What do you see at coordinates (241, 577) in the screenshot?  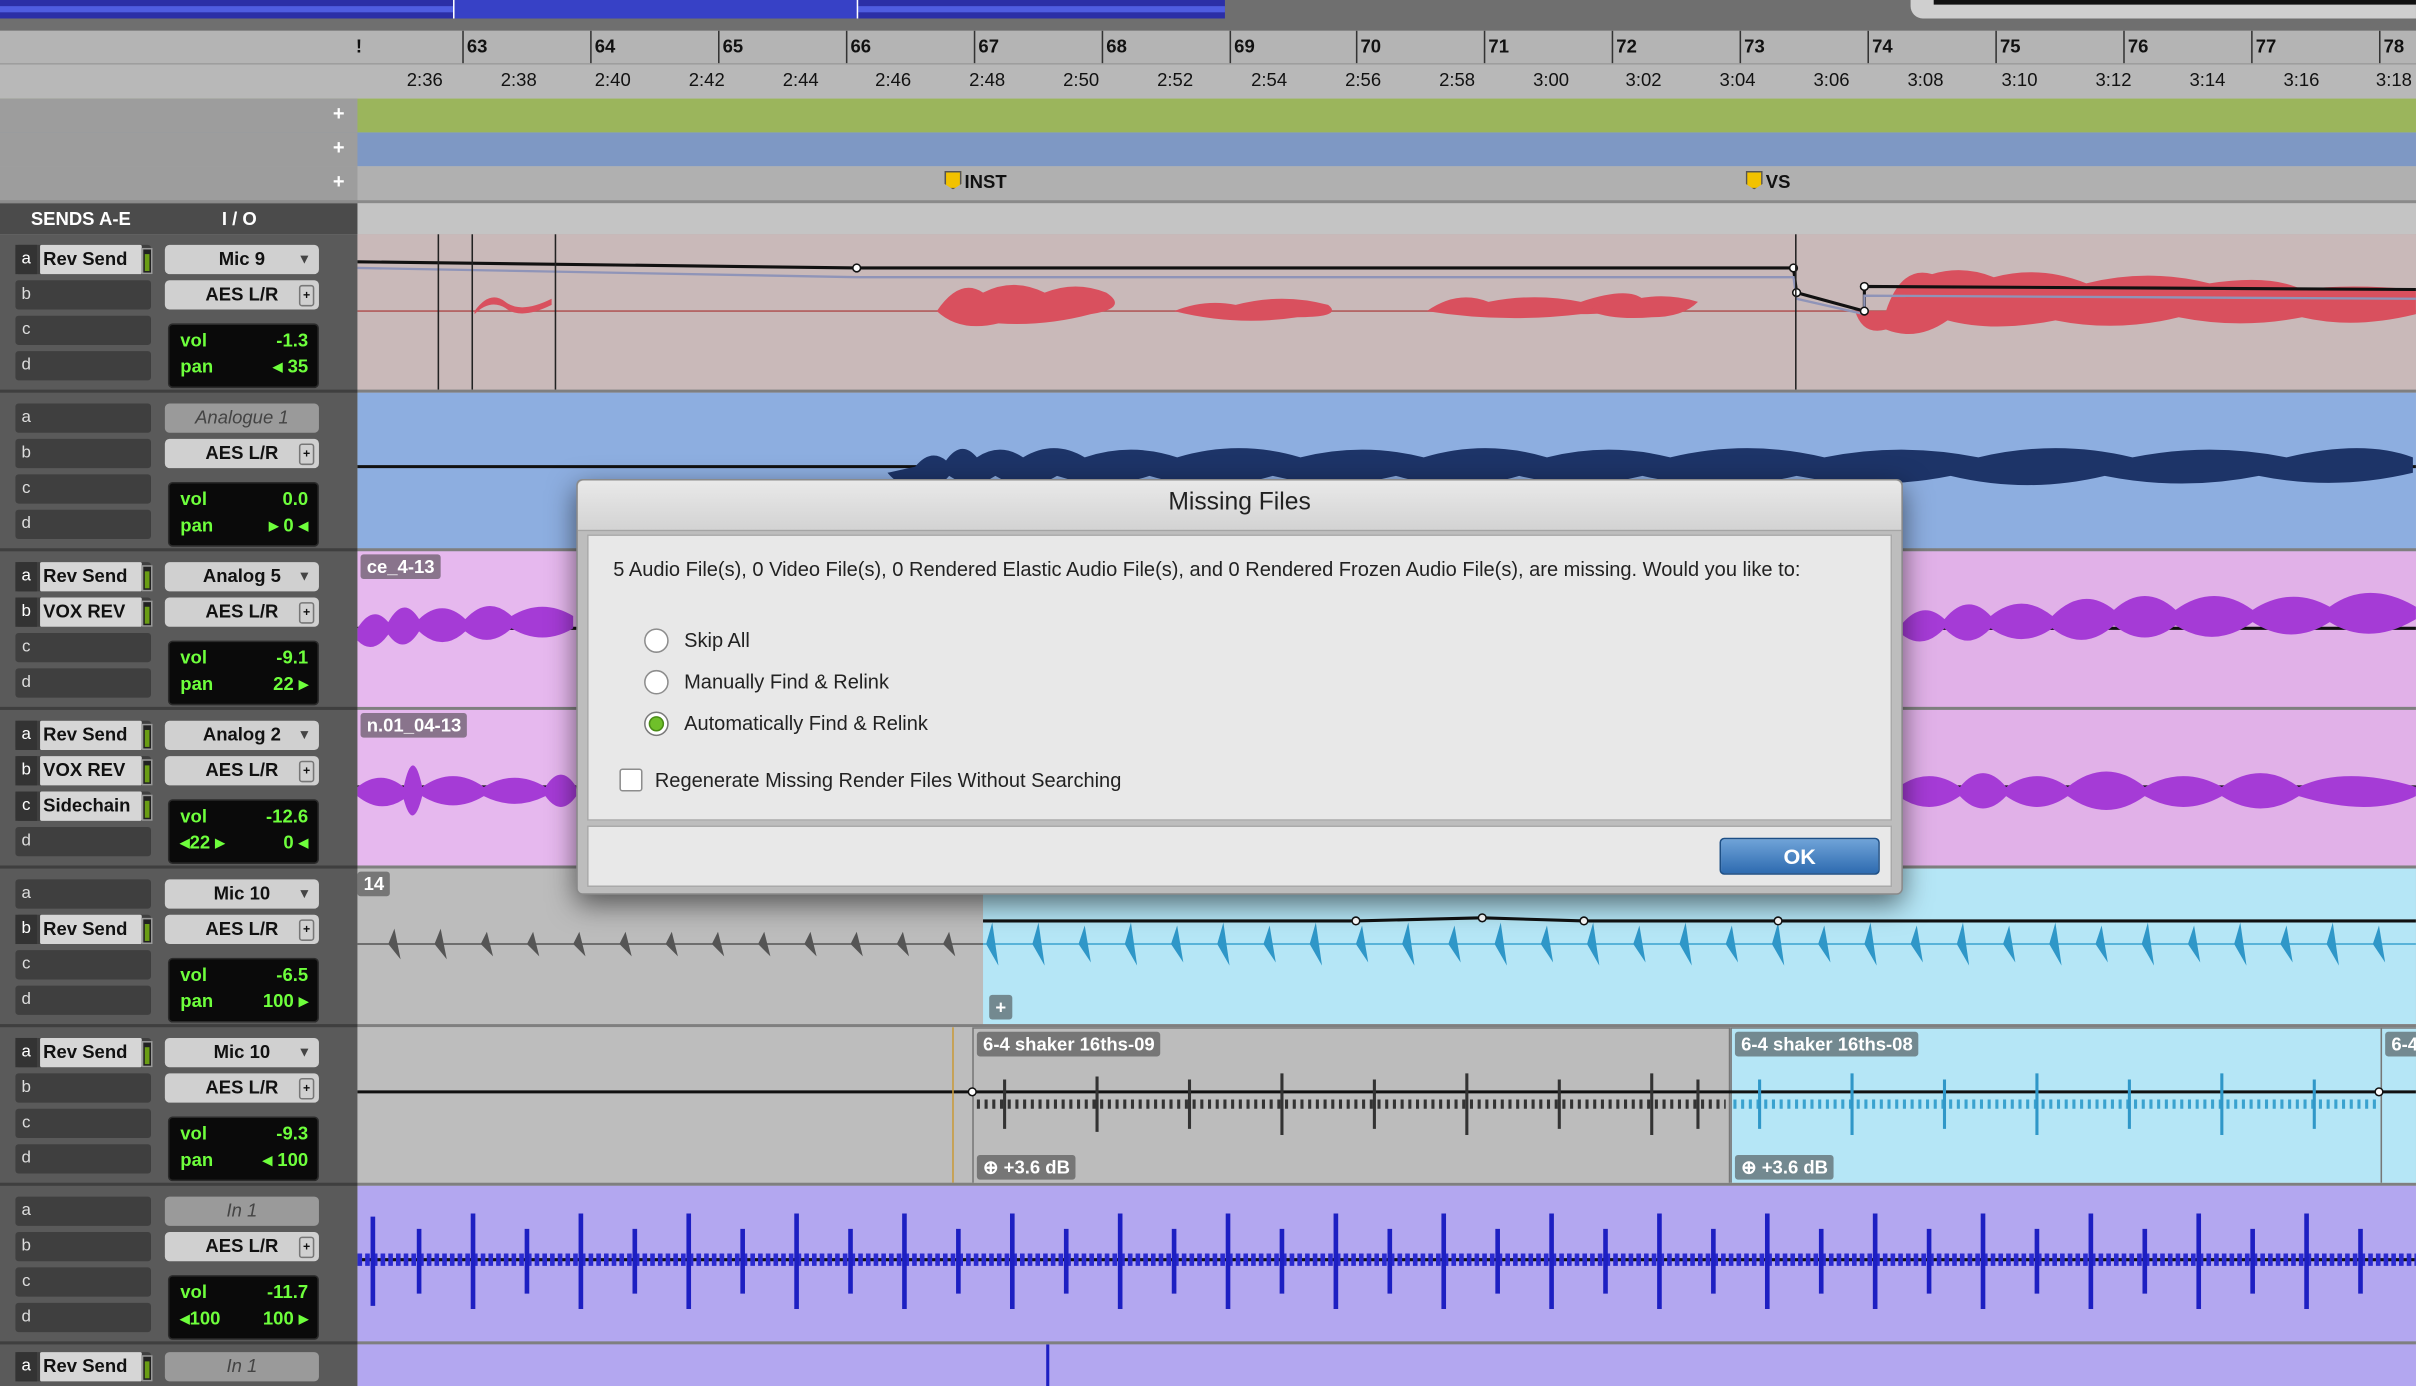 I see `input-selector: Analog 5 ▼` at bounding box center [241, 577].